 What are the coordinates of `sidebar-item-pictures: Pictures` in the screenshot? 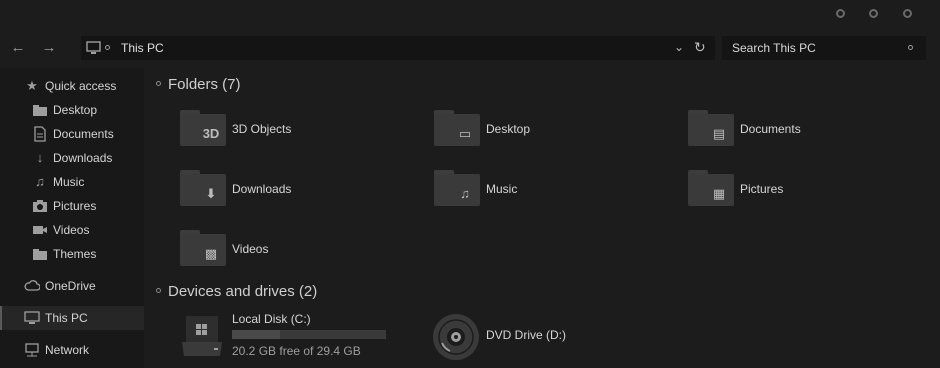 It's located at (72, 206).